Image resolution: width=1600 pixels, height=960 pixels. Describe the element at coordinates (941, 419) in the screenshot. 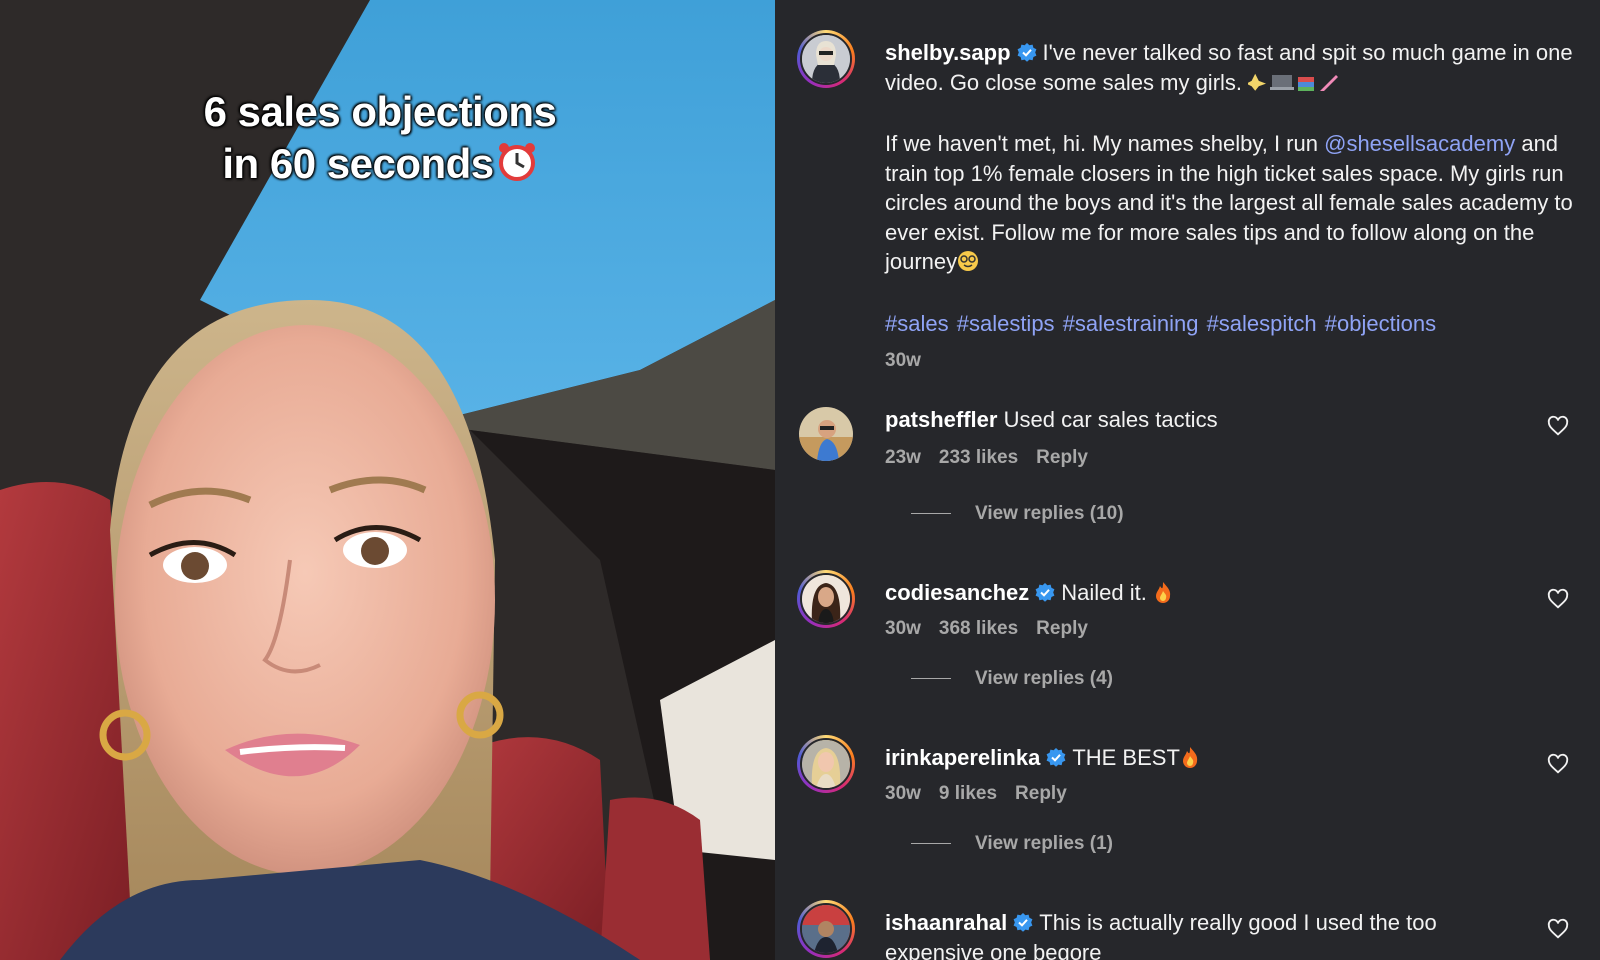

I see `comment-username: patsheffler` at that location.